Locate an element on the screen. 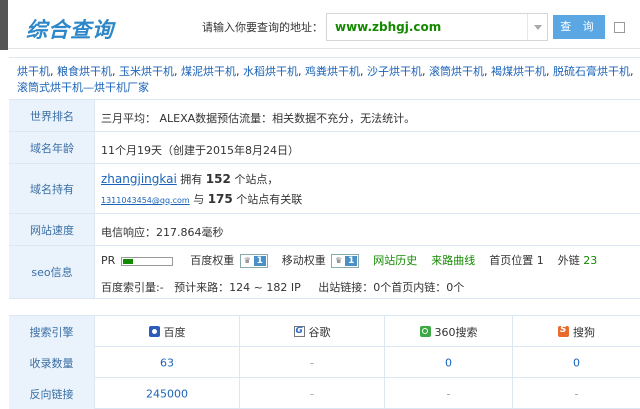 The image size is (640, 409). mobile-weight-badge: ♛ 1 is located at coordinates (345, 261).